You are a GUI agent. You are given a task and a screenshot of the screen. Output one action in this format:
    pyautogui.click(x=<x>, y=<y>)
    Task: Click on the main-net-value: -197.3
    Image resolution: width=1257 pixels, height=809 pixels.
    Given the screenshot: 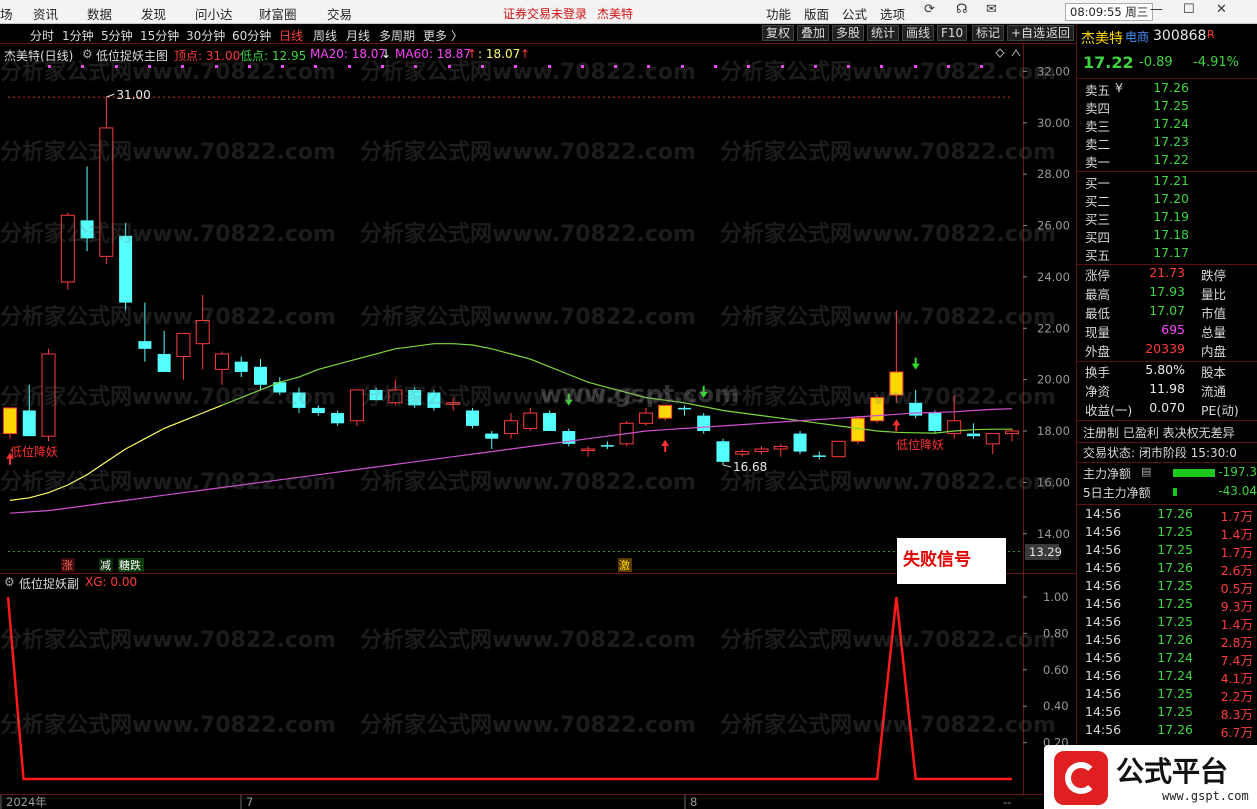 What is the action you would take?
    pyautogui.click(x=1237, y=472)
    